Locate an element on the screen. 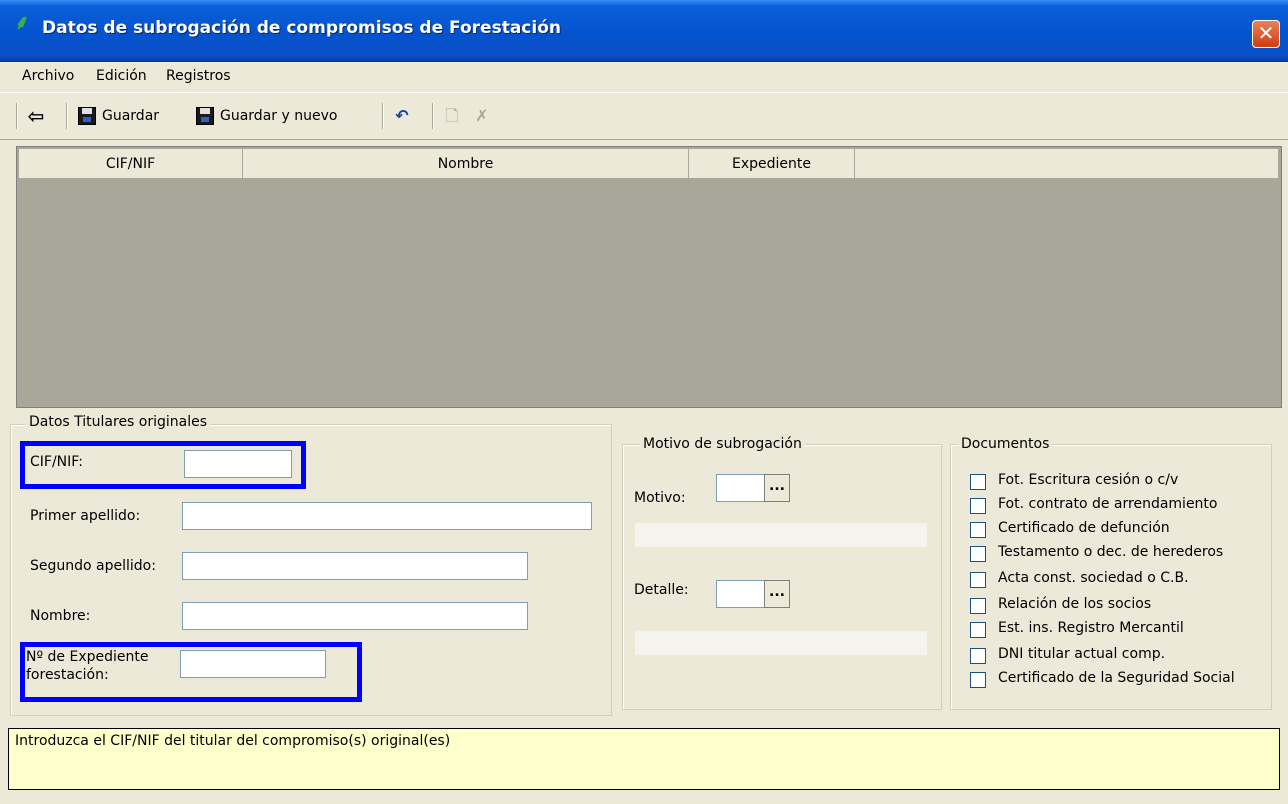 This screenshot has width=1288, height=804. delete-record-button: ✗ is located at coordinates (484, 116).